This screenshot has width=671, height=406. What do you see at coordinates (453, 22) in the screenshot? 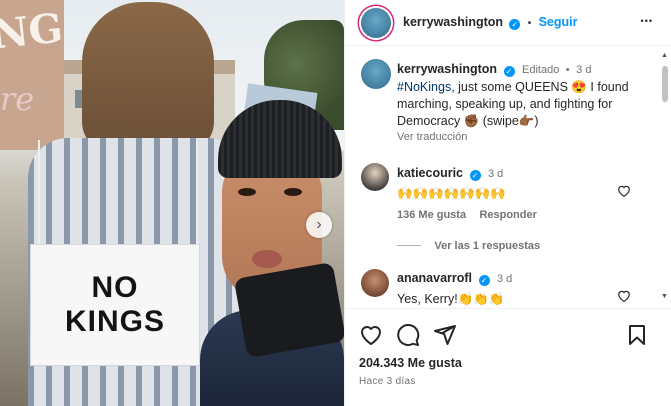
I see `author-username: kerrywashington` at bounding box center [453, 22].